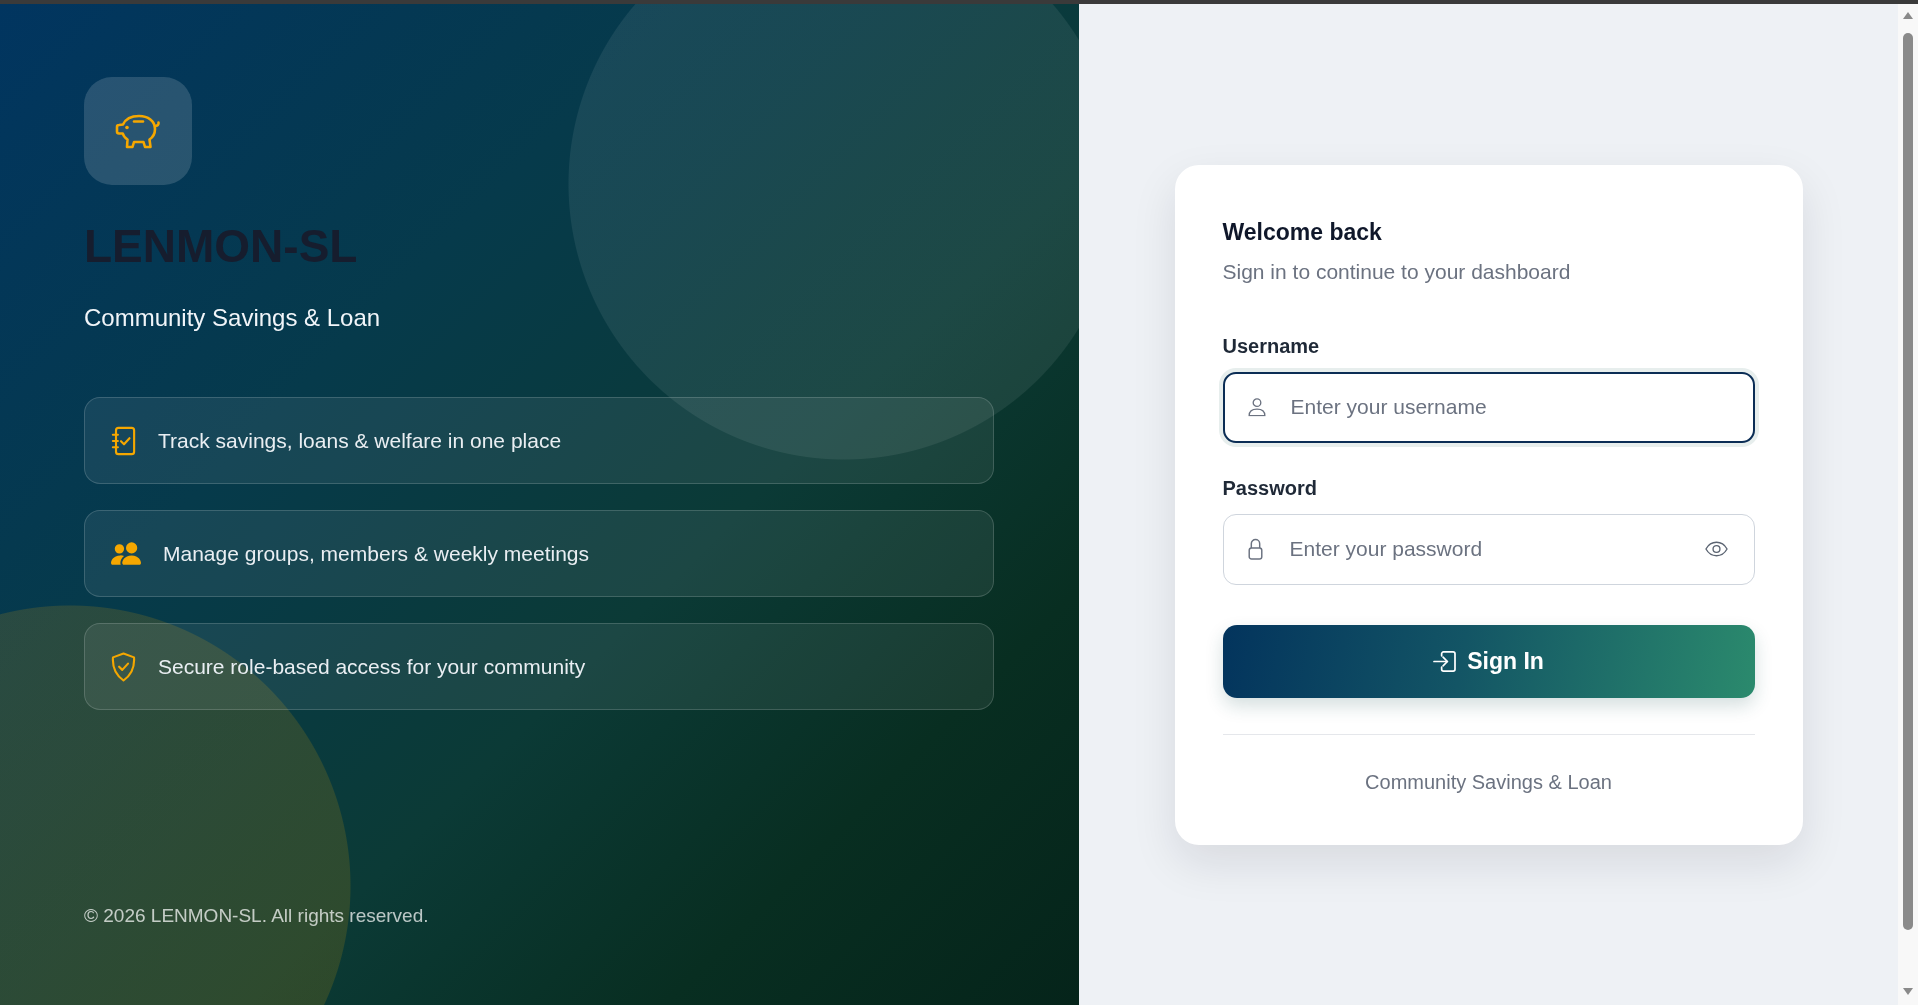 Image resolution: width=1918 pixels, height=1005 pixels. What do you see at coordinates (1488, 661) in the screenshot?
I see `sign-in-button: Sign In` at bounding box center [1488, 661].